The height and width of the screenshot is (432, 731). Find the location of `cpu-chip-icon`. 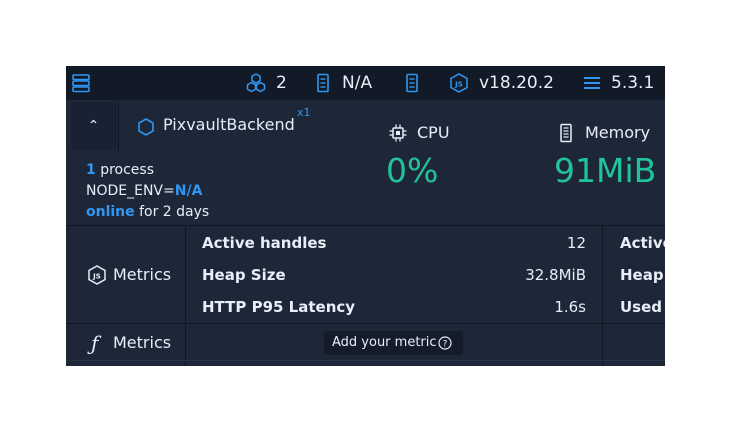

cpu-chip-icon is located at coordinates (398, 133).